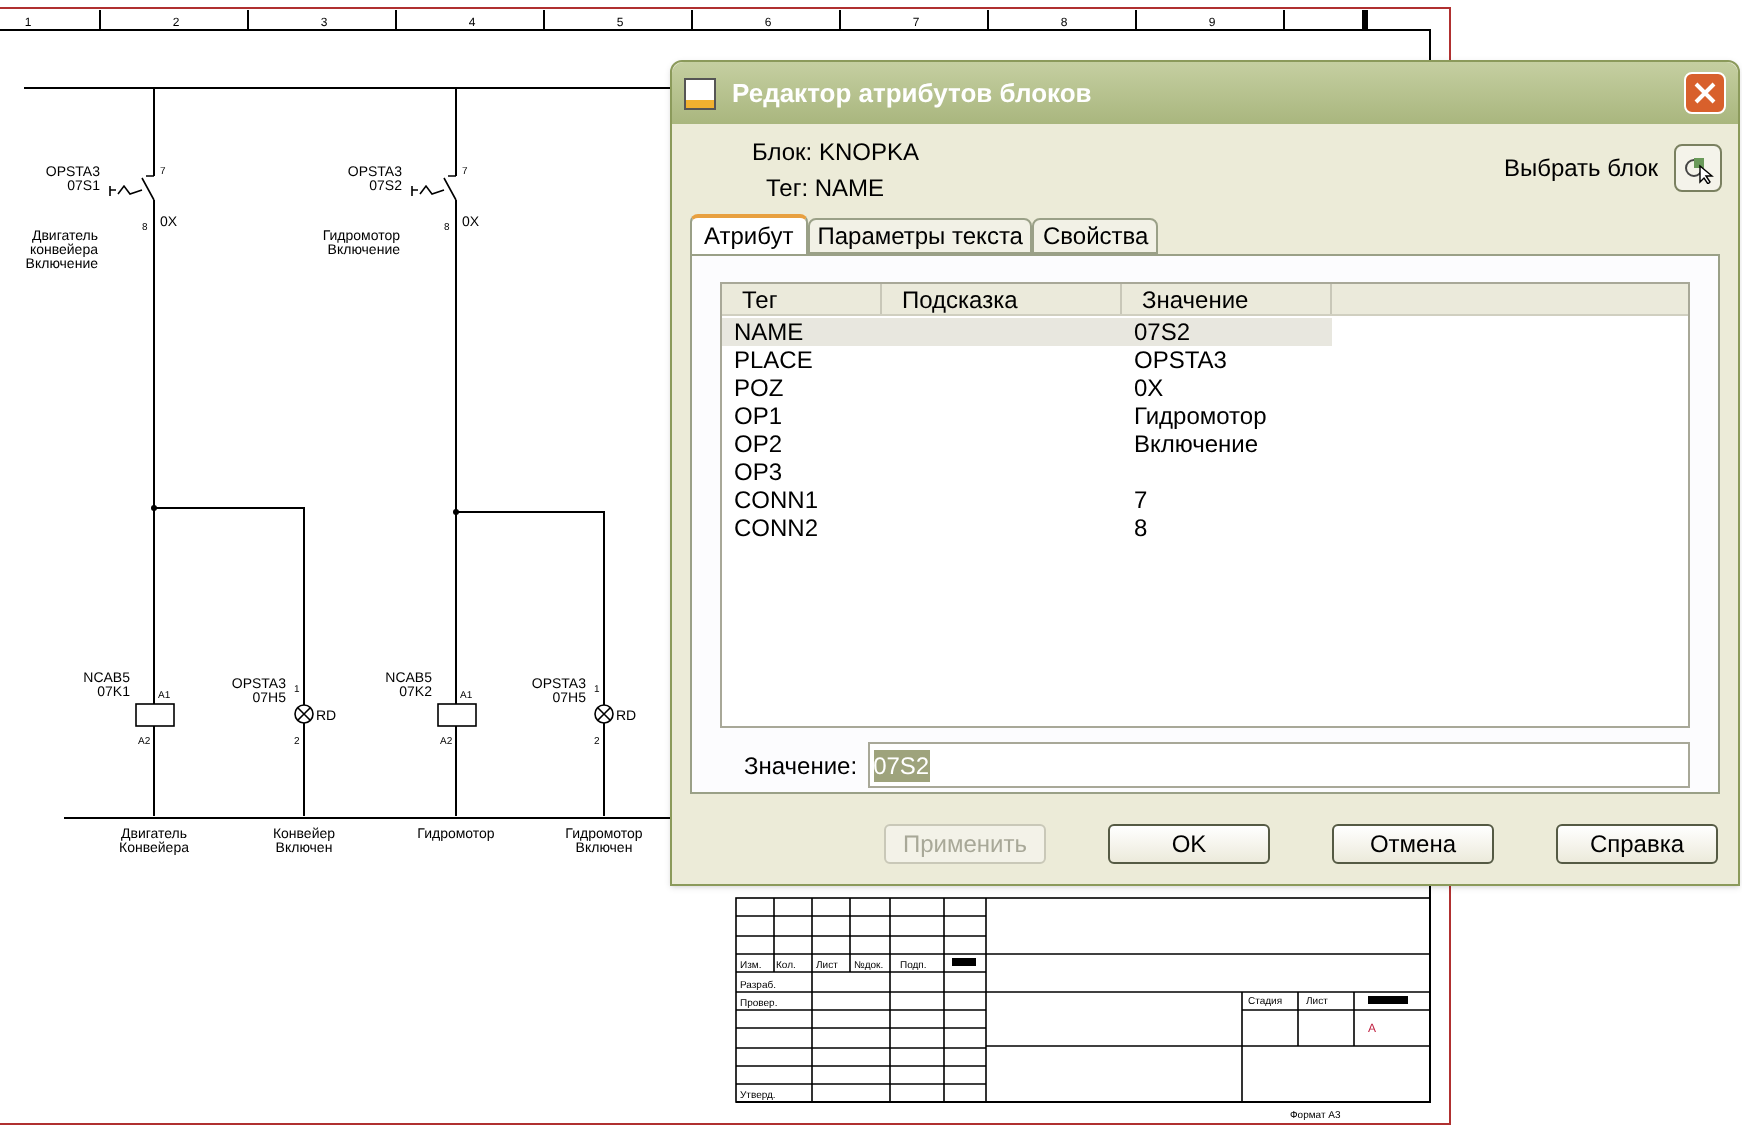  Describe the element at coordinates (1413, 844) in the screenshot. I see `dialog-button: Отмена` at that location.